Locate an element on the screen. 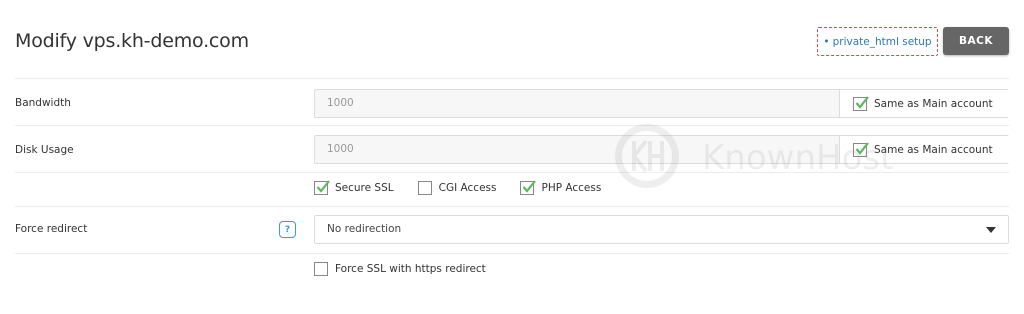  bandwidth-same-label: Same as Main account is located at coordinates (933, 103).